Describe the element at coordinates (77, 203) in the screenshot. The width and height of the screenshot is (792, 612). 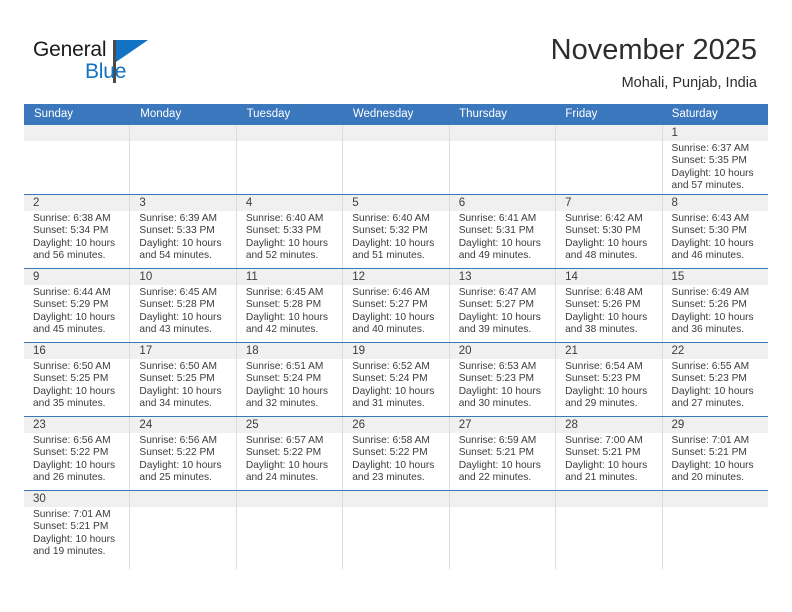
I see `day-number: 2` at that location.